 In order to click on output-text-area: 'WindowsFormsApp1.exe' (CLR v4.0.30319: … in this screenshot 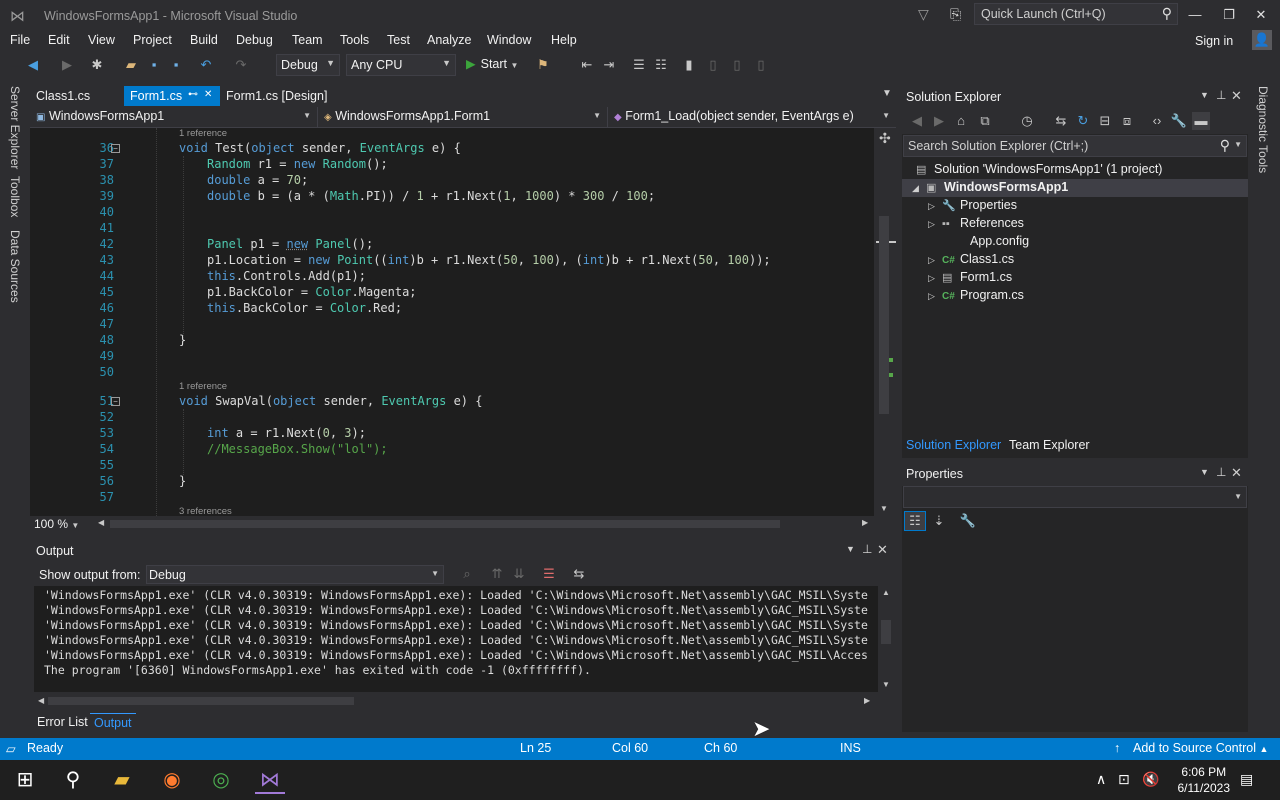, I will do `click(456, 639)`.